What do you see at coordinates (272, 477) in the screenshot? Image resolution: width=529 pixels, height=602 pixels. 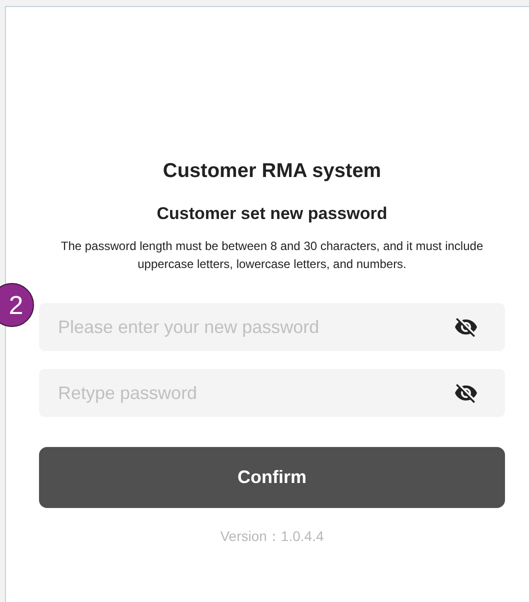 I see `confirm-button: Confirm` at bounding box center [272, 477].